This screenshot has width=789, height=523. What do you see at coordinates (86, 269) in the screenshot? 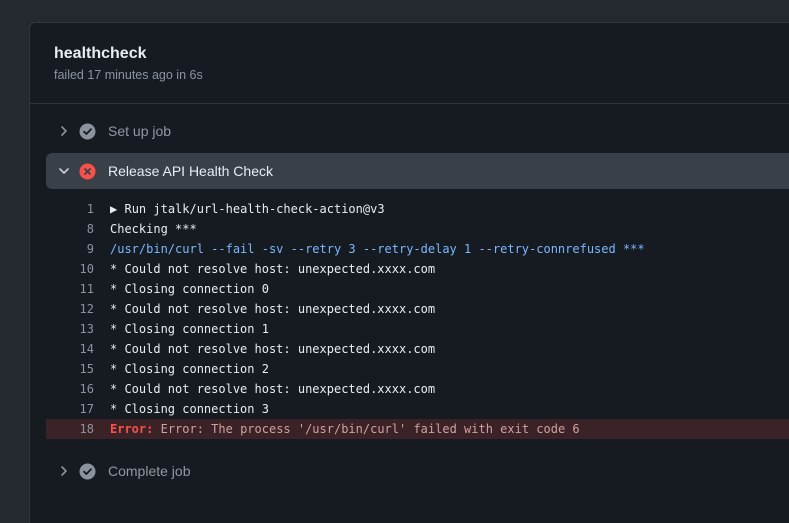
I see `line-number: 10` at bounding box center [86, 269].